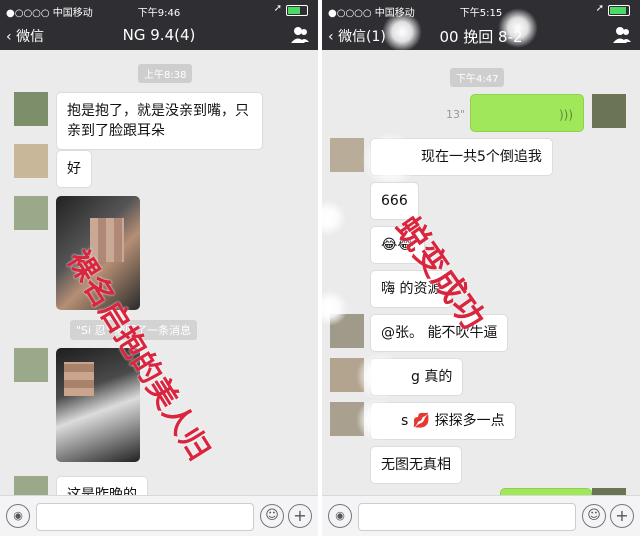 Image resolution: width=640 pixels, height=536 pixels. Describe the element at coordinates (477, 77) in the screenshot. I see `message-timestamp: 下午4:47` at that location.